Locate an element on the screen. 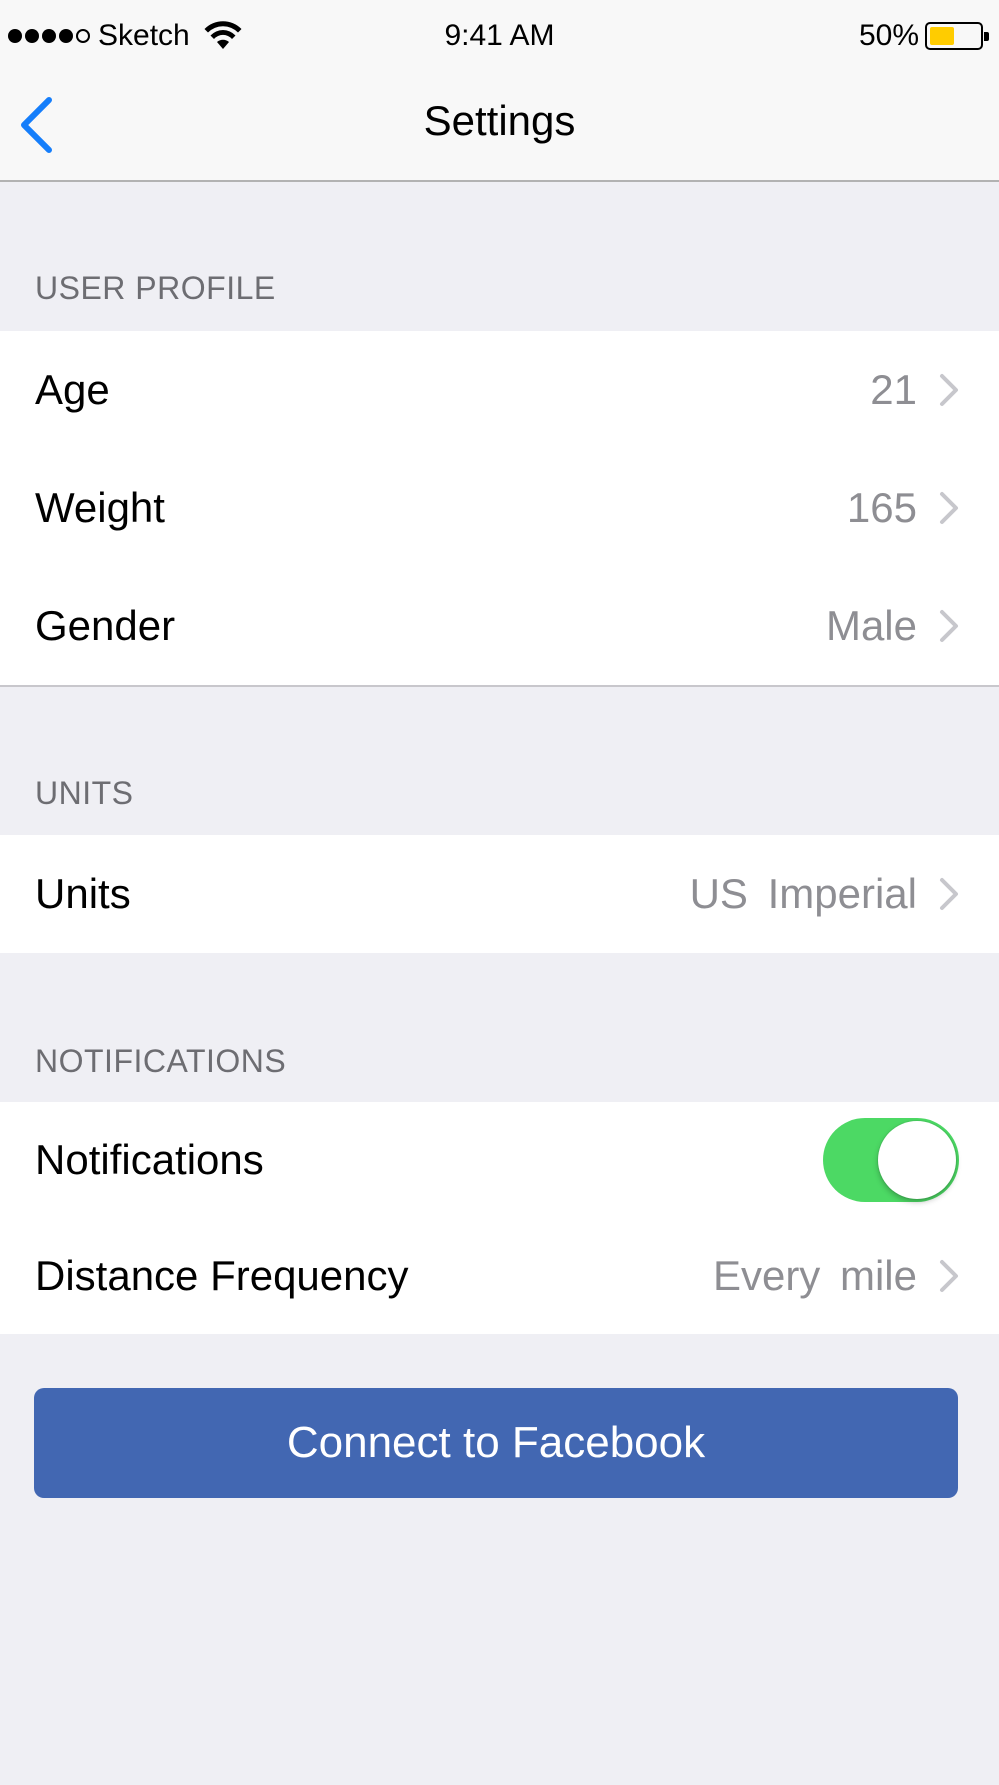 The width and height of the screenshot is (999, 1785). status-time: 9:41 AM is located at coordinates (499, 35).